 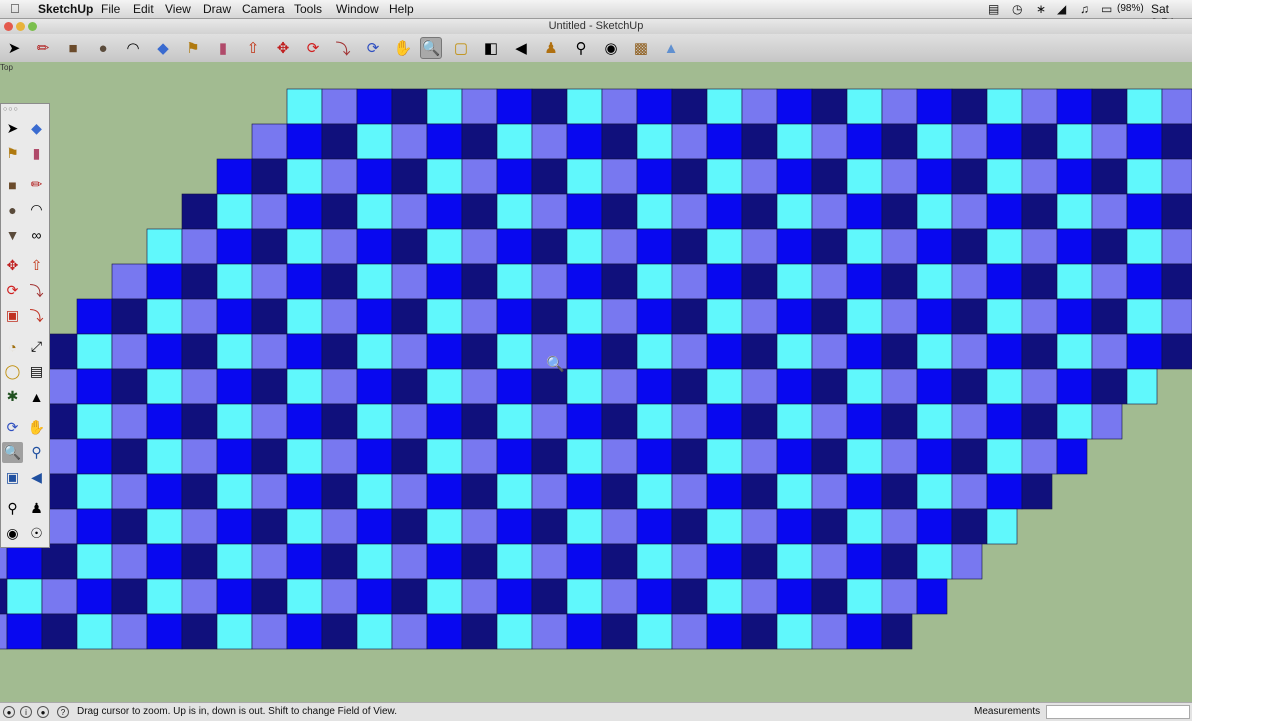 What do you see at coordinates (253, 48) in the screenshot?
I see `push-pull-tool-icon: ⇧` at bounding box center [253, 48].